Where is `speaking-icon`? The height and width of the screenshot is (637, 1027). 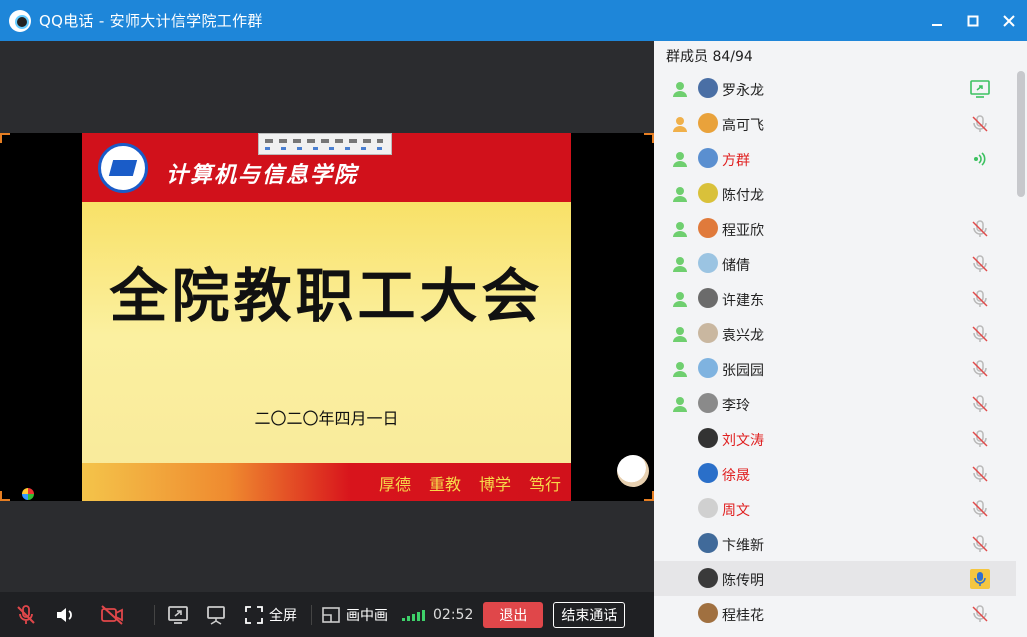
speaking-icon is located at coordinates (980, 159).